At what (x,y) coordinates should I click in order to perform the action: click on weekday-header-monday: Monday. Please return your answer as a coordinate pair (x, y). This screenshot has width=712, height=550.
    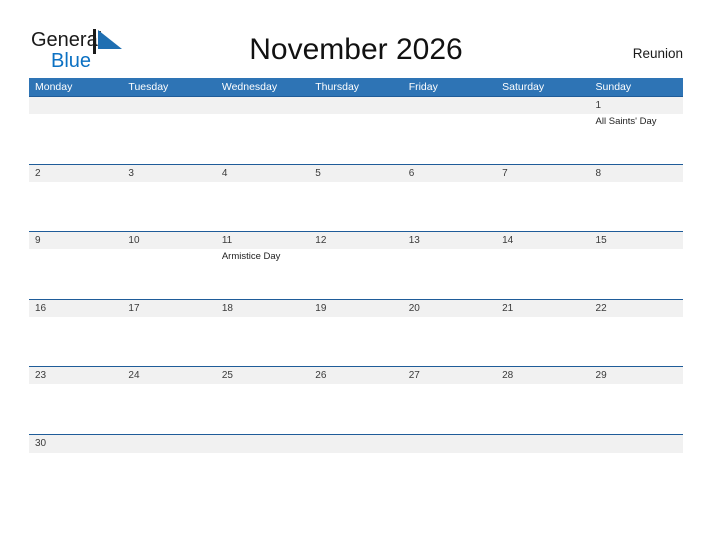
    Looking at the image, I should click on (54, 87).